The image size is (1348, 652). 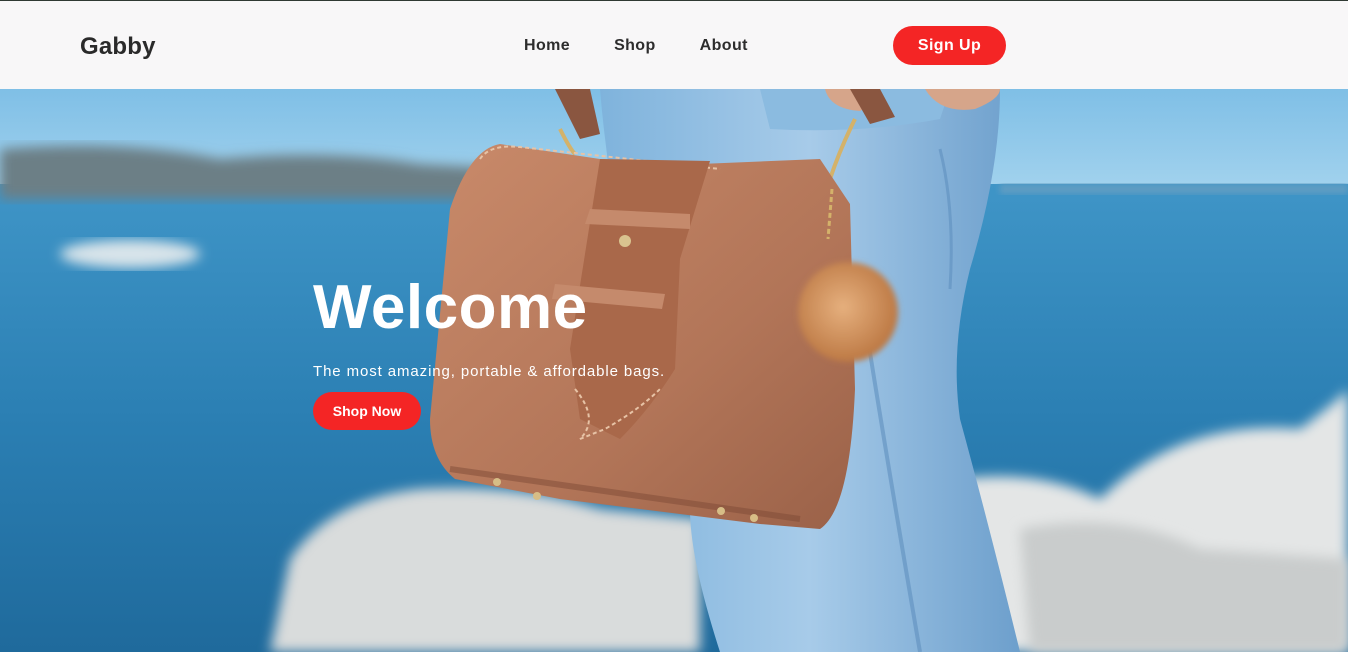 What do you see at coordinates (949, 45) in the screenshot?
I see `sign-up-button: Sign Up` at bounding box center [949, 45].